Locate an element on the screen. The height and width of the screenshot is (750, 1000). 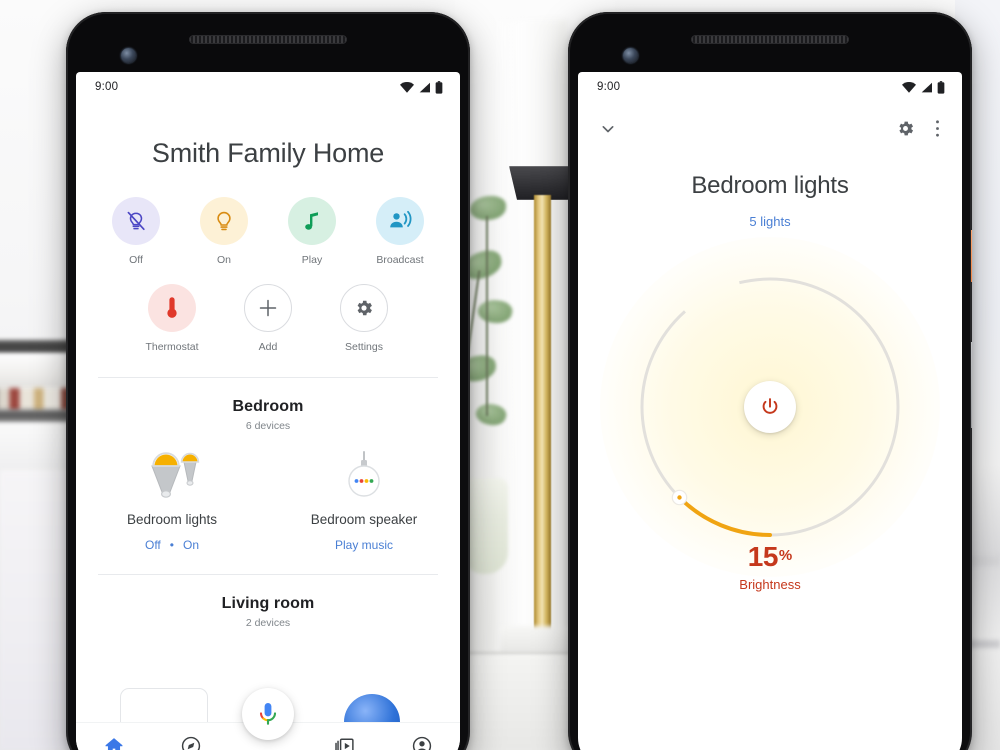
device-card-bedroom-speaker: Bedroom speaker Play music is located at coordinates (364, 501).